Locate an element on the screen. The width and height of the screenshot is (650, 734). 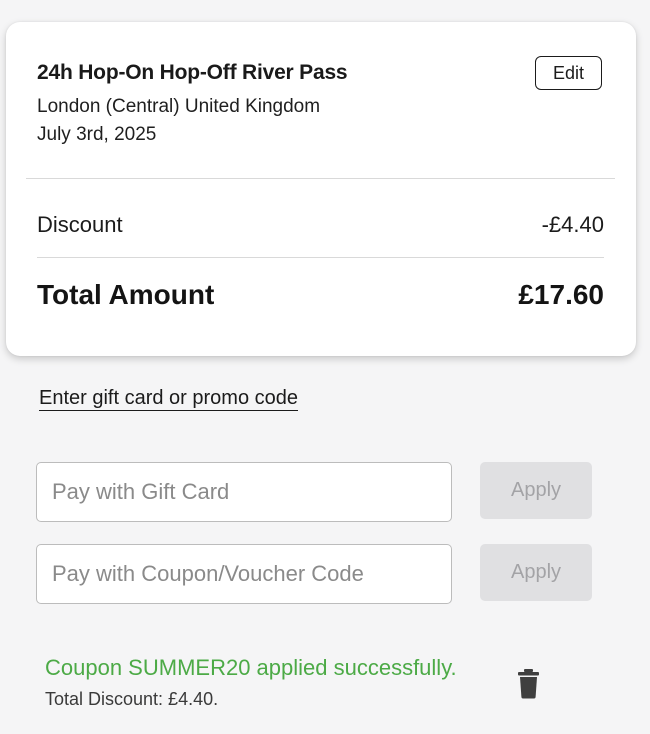
discount-value: -£4.40 is located at coordinates (572, 224).